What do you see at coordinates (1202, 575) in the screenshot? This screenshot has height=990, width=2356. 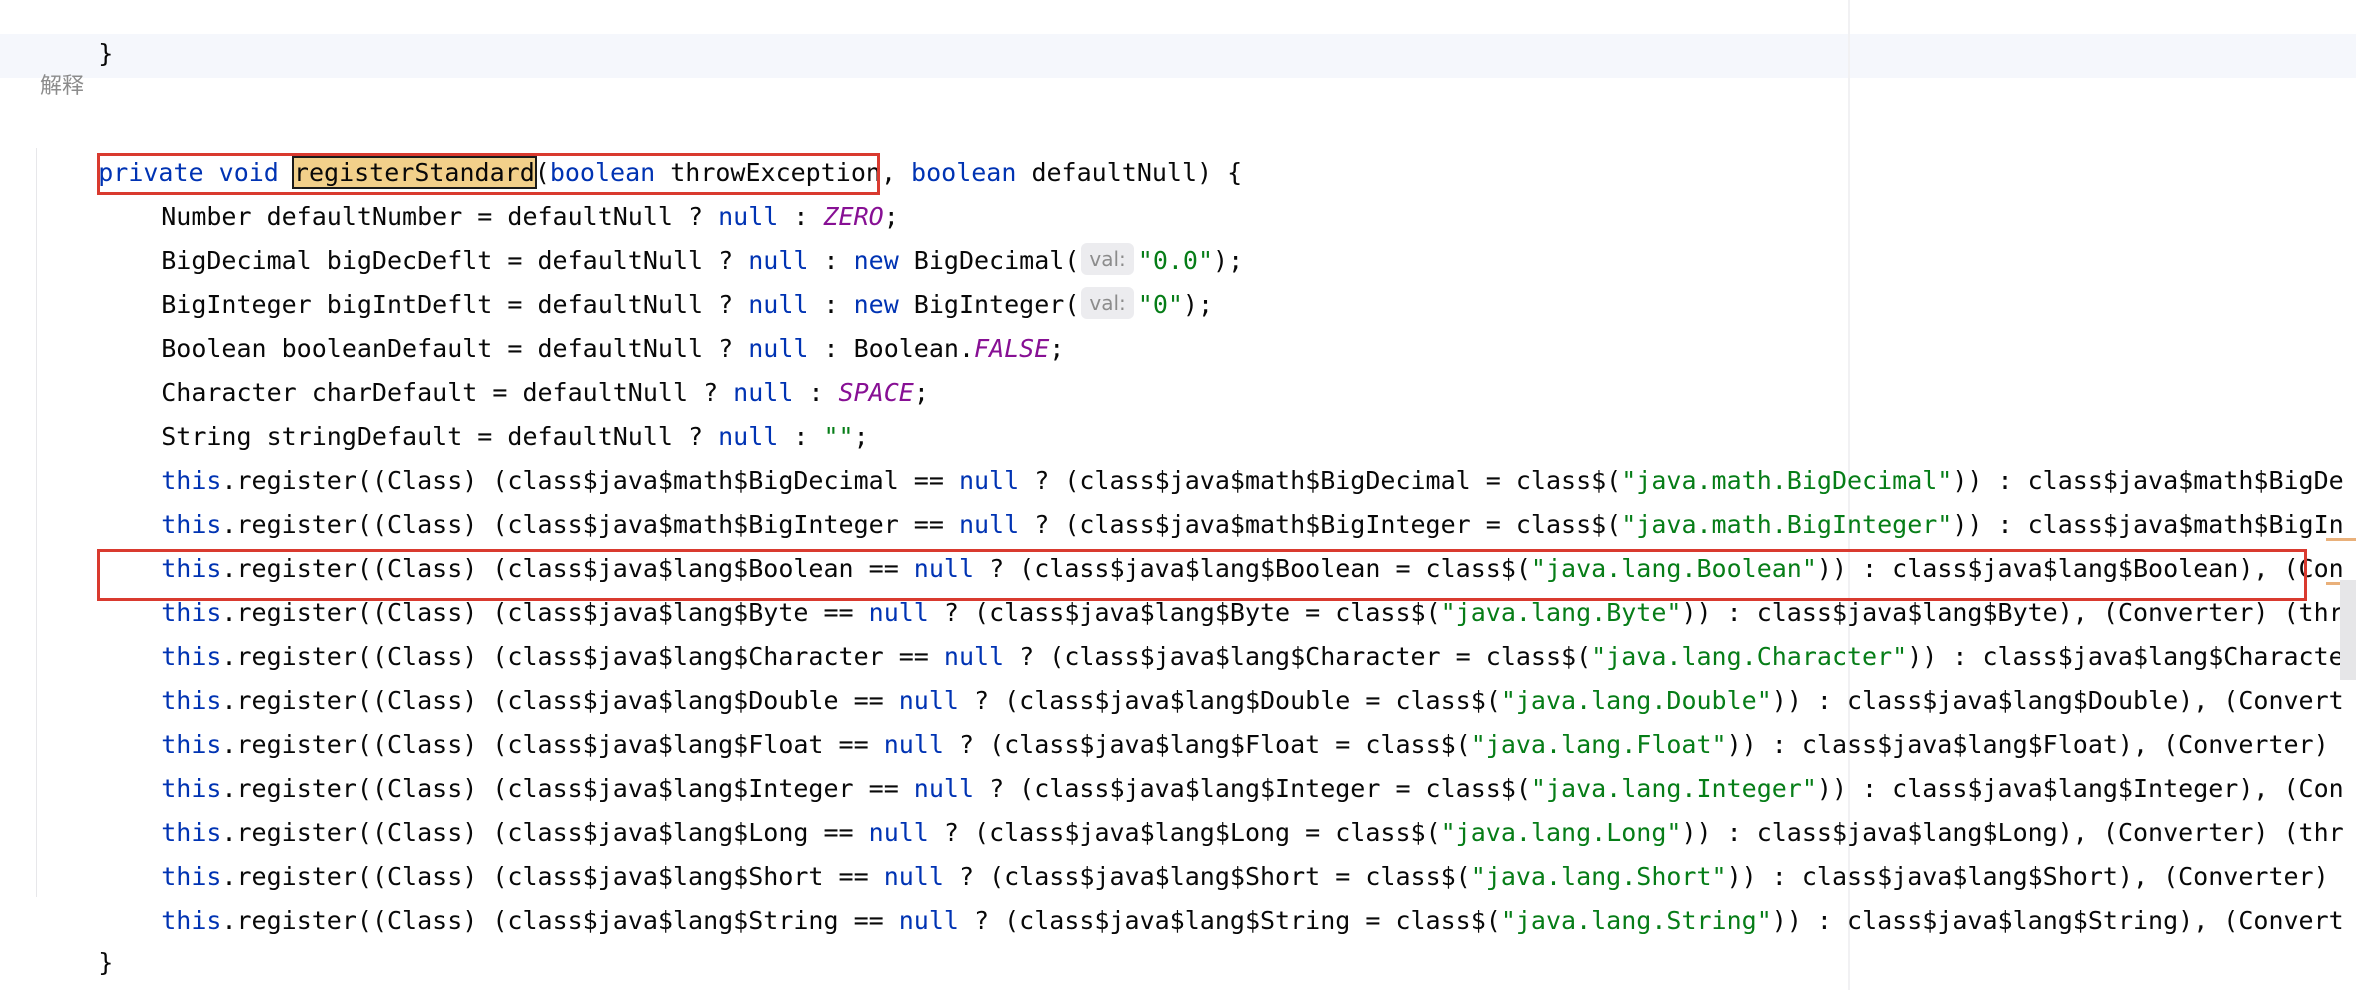 I see `annotation-box-byte-register` at bounding box center [1202, 575].